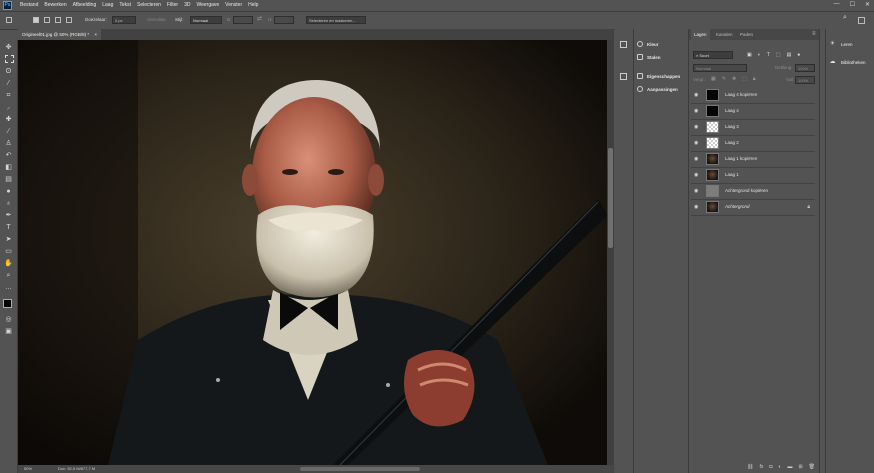  What do you see at coordinates (28, 468) in the screenshot?
I see `zoom-level: 50%` at bounding box center [28, 468].